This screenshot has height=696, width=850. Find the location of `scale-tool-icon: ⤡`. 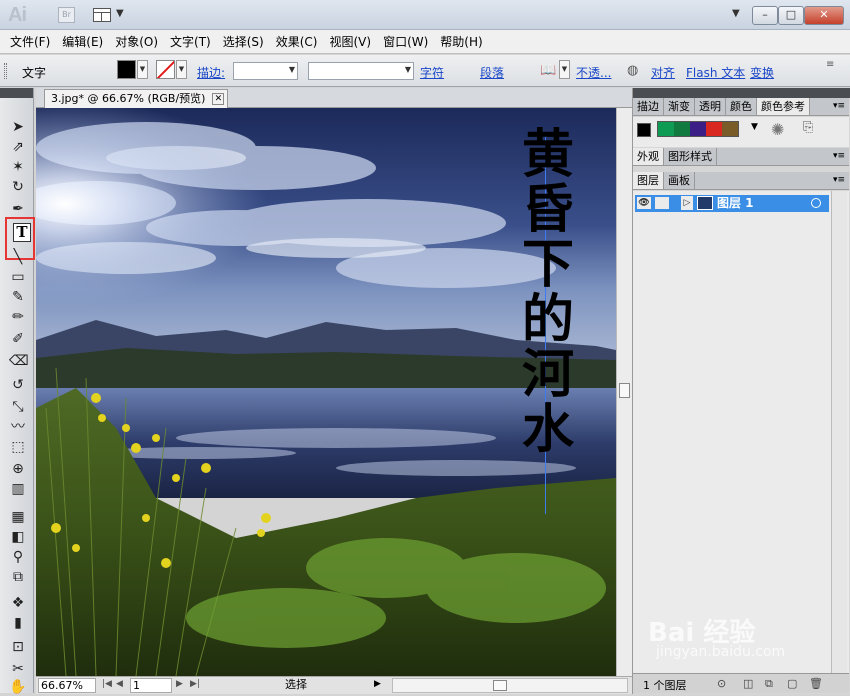

scale-tool-icon: ⤡ is located at coordinates (18, 407).